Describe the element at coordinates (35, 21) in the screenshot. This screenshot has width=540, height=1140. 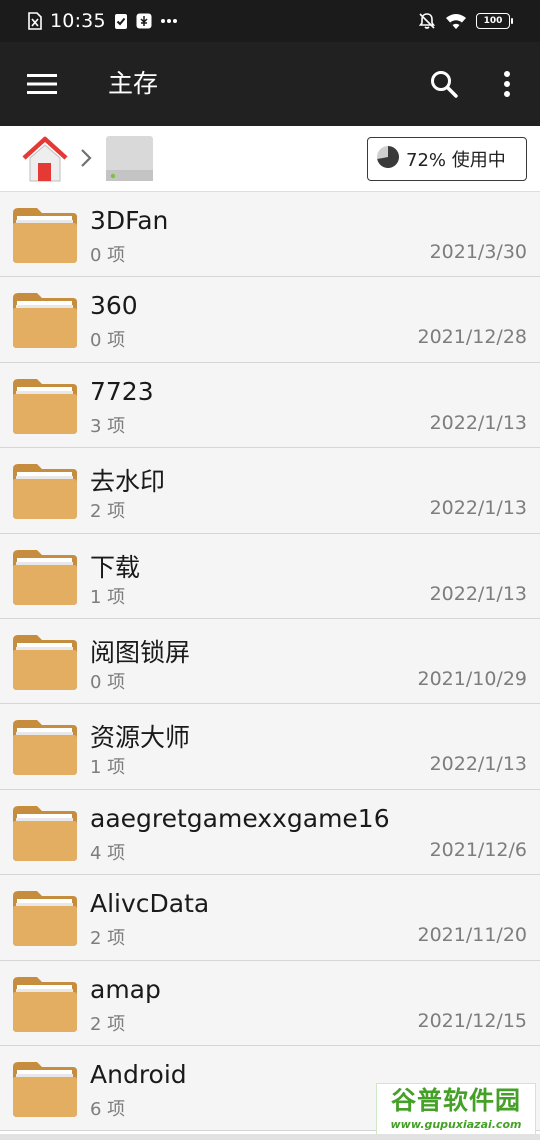
I see `sim-card-icon` at that location.